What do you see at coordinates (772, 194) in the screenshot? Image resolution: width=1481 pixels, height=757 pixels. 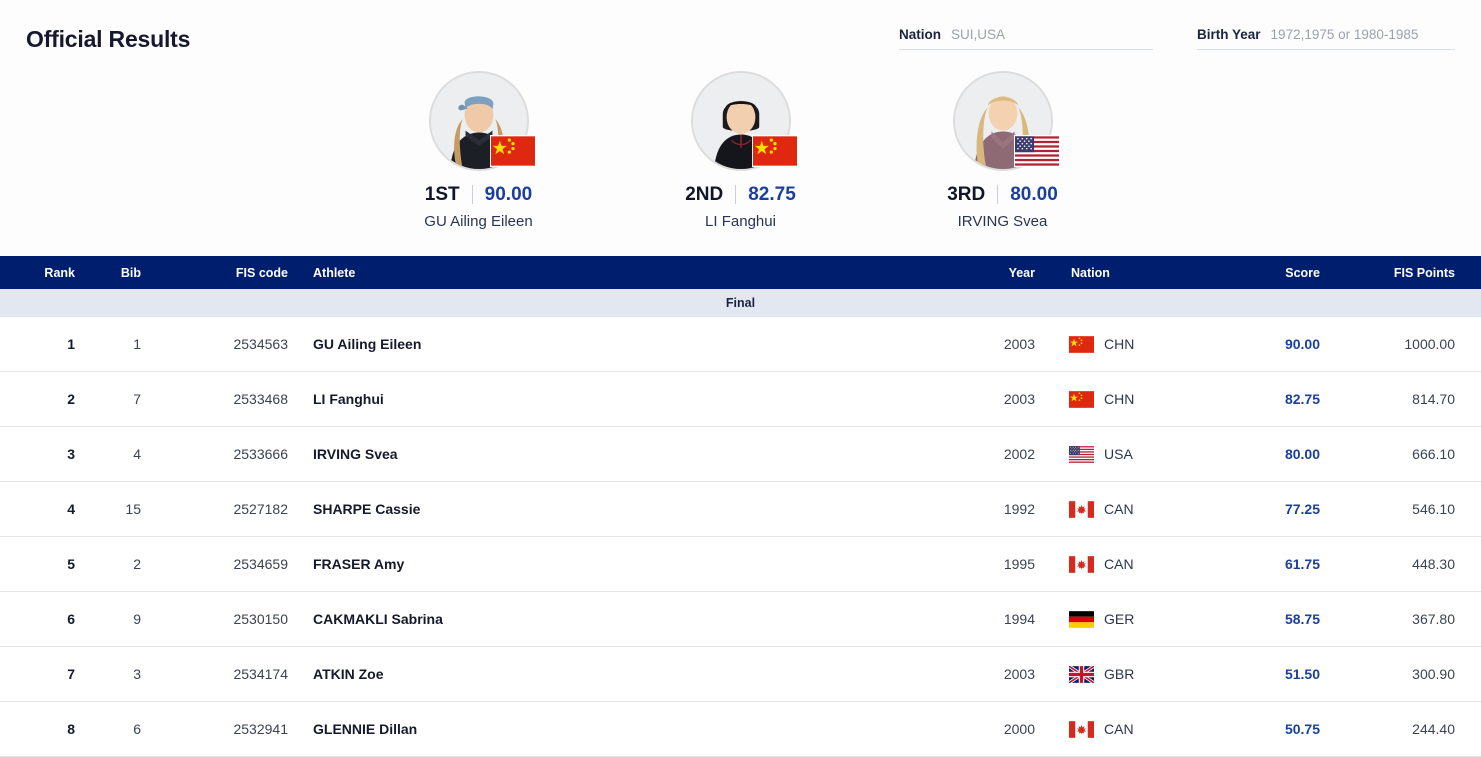 I see `podium-score: 82.75` at bounding box center [772, 194].